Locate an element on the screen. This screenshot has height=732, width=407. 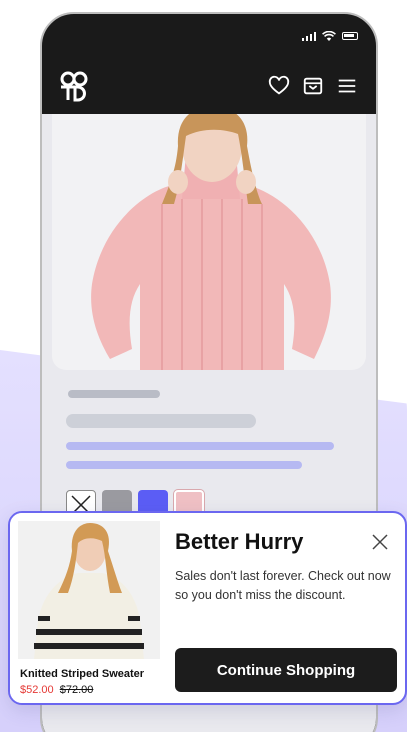
status-bar is located at coordinates (209, 36).